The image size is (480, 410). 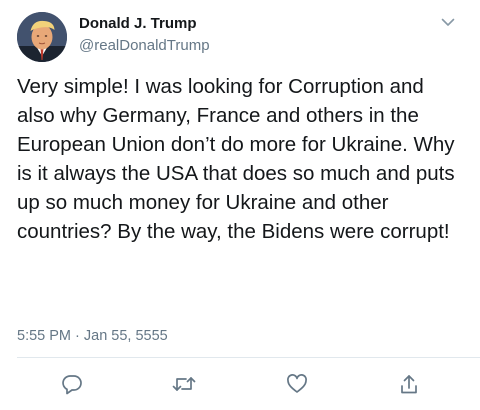 I want to click on like-button, so click(x=297, y=384).